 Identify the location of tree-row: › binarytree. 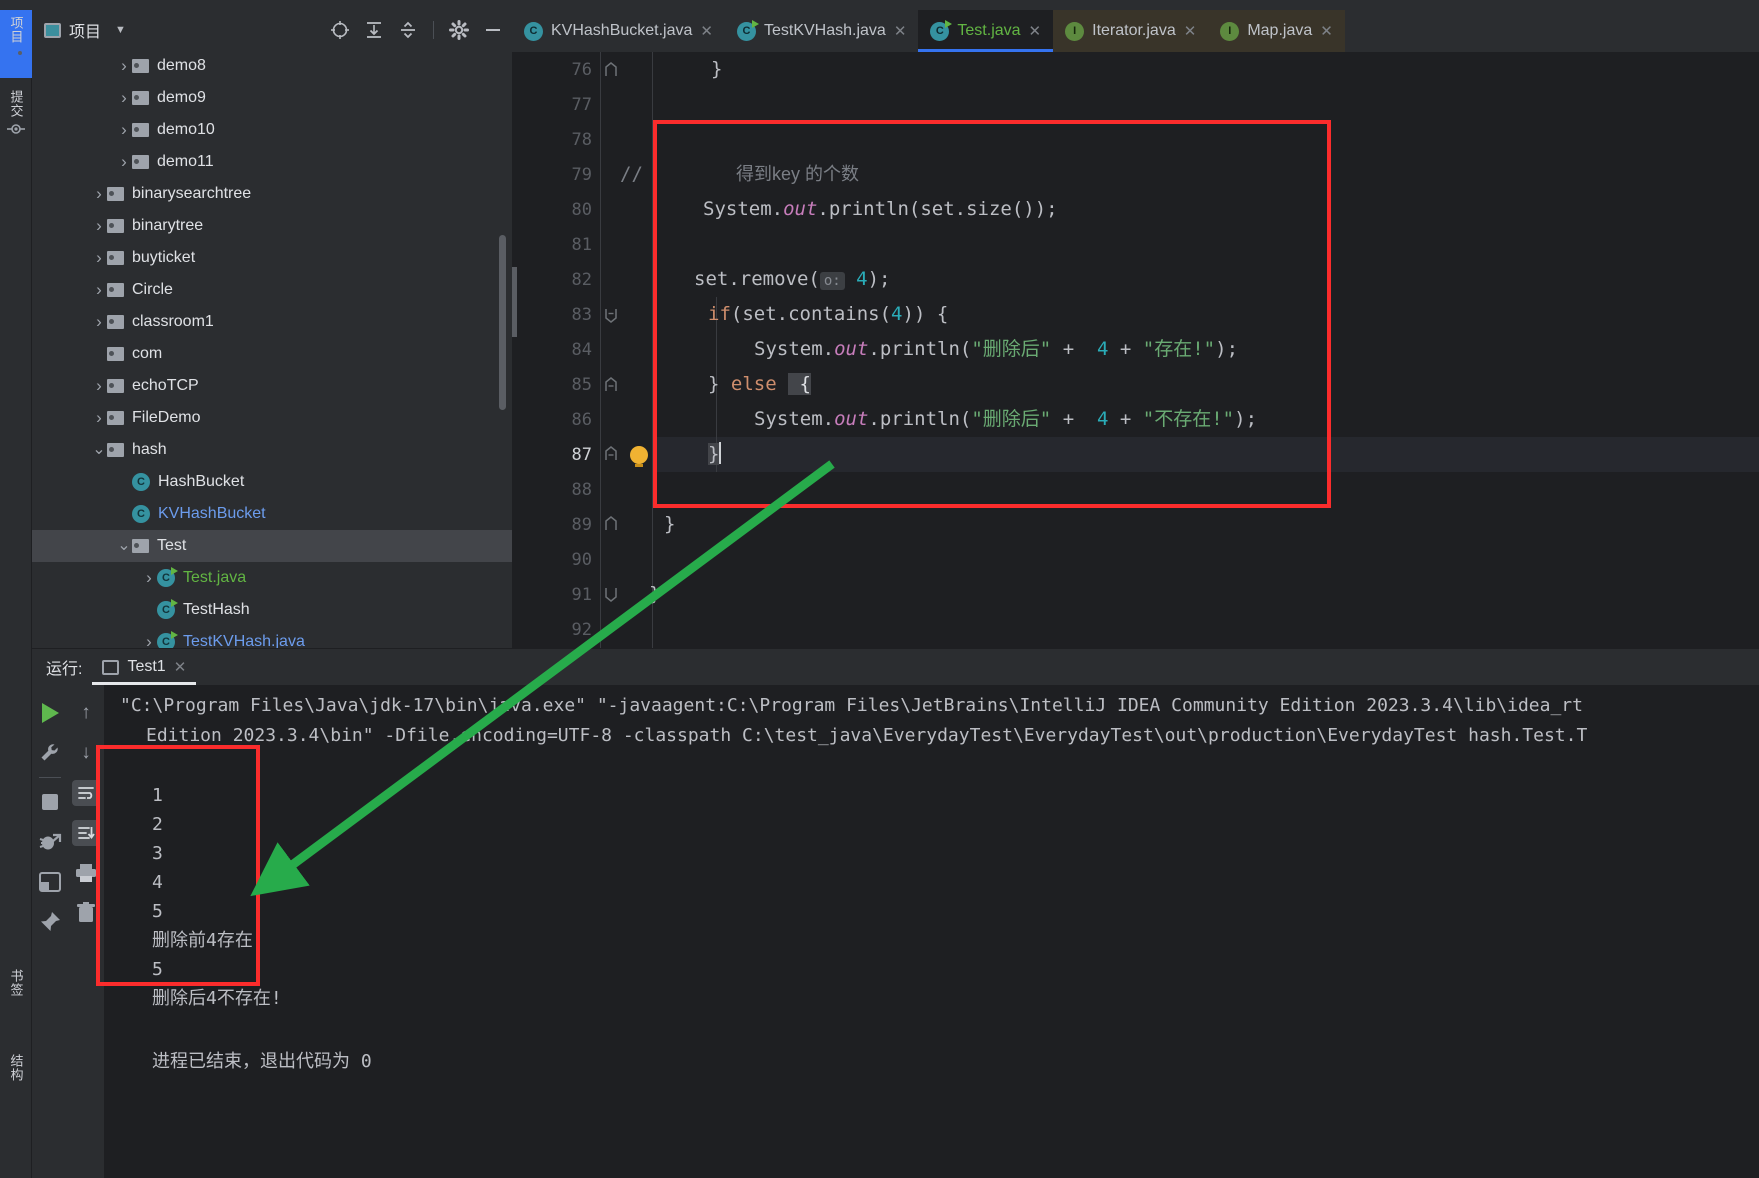
(272, 226).